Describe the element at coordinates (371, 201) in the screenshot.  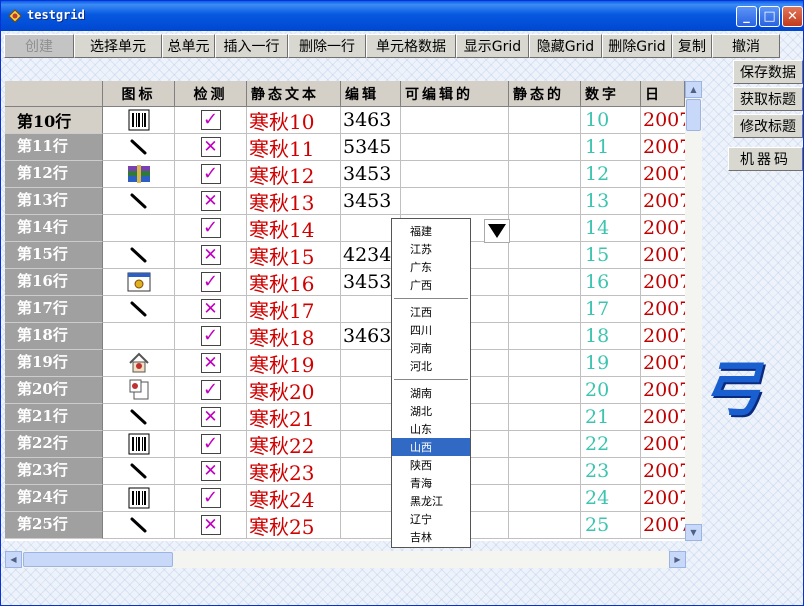
I see `table-cell-edit: 3453` at that location.